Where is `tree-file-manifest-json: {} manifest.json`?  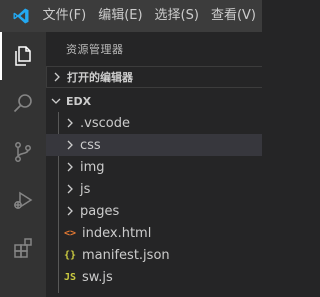 tree-file-manifest-json: {} manifest.json is located at coordinates (154, 255).